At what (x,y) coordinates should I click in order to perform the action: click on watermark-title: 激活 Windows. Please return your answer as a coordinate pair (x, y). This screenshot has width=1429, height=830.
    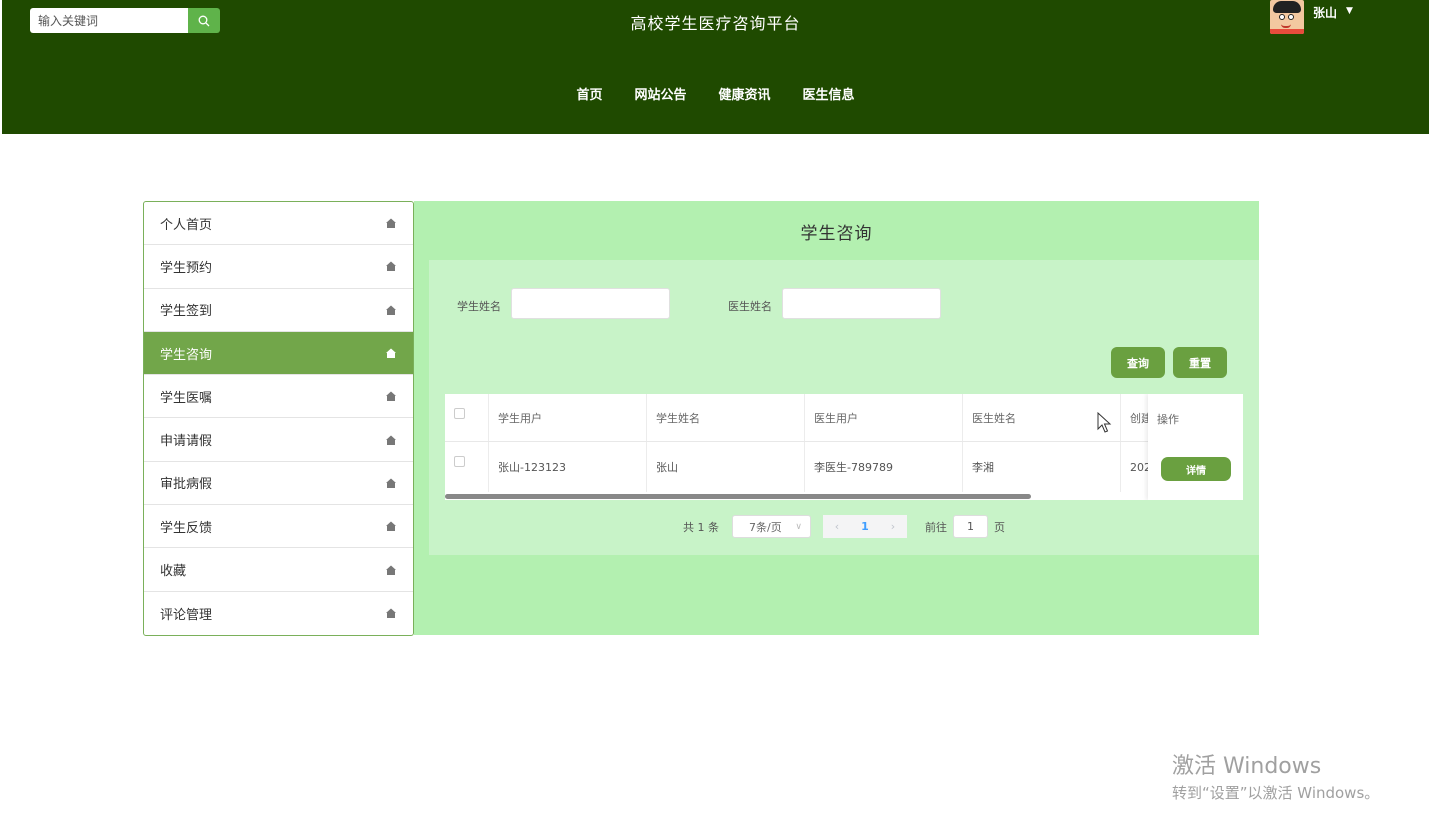
    Looking at the image, I should click on (1247, 766).